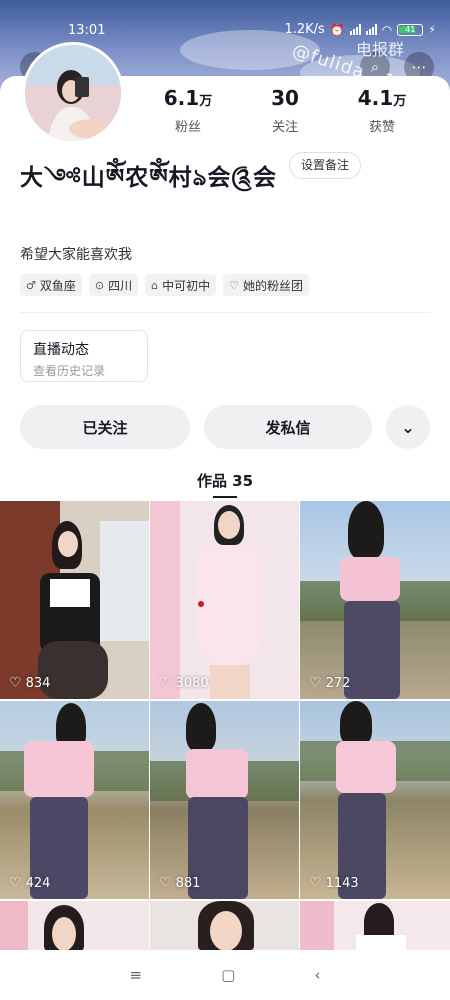  What do you see at coordinates (136, 975) in the screenshot?
I see `menu-icon: ≡` at bounding box center [136, 975].